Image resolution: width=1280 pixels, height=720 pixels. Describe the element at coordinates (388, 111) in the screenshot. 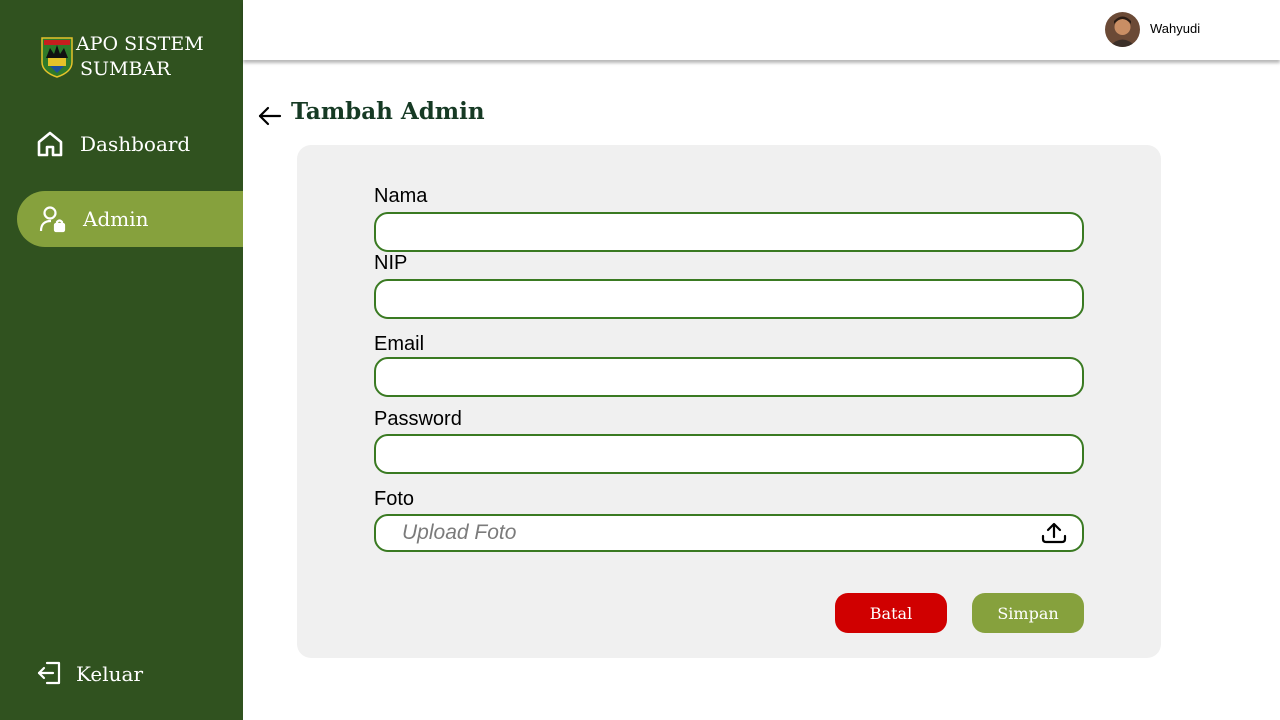

I see `page-title: Tambah Admin` at that location.